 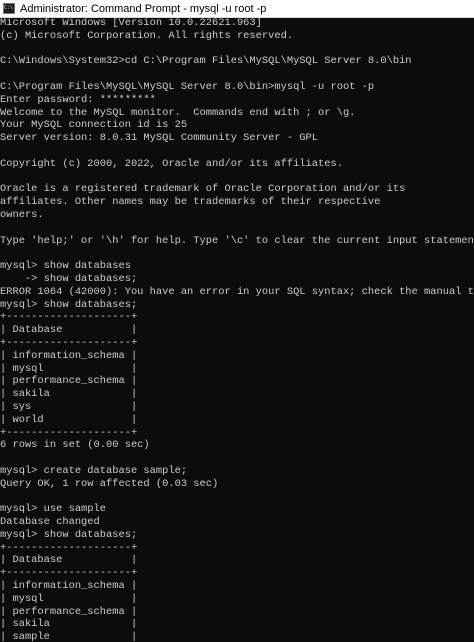 What do you see at coordinates (69, 419) in the screenshot?
I see `console-line: | world |` at bounding box center [69, 419].